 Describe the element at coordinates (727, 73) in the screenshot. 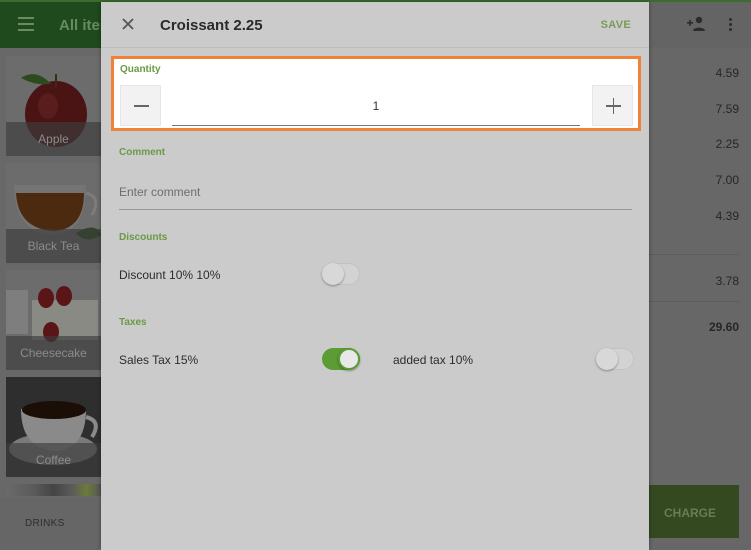

I see `ticket-line-price: 4.59` at that location.